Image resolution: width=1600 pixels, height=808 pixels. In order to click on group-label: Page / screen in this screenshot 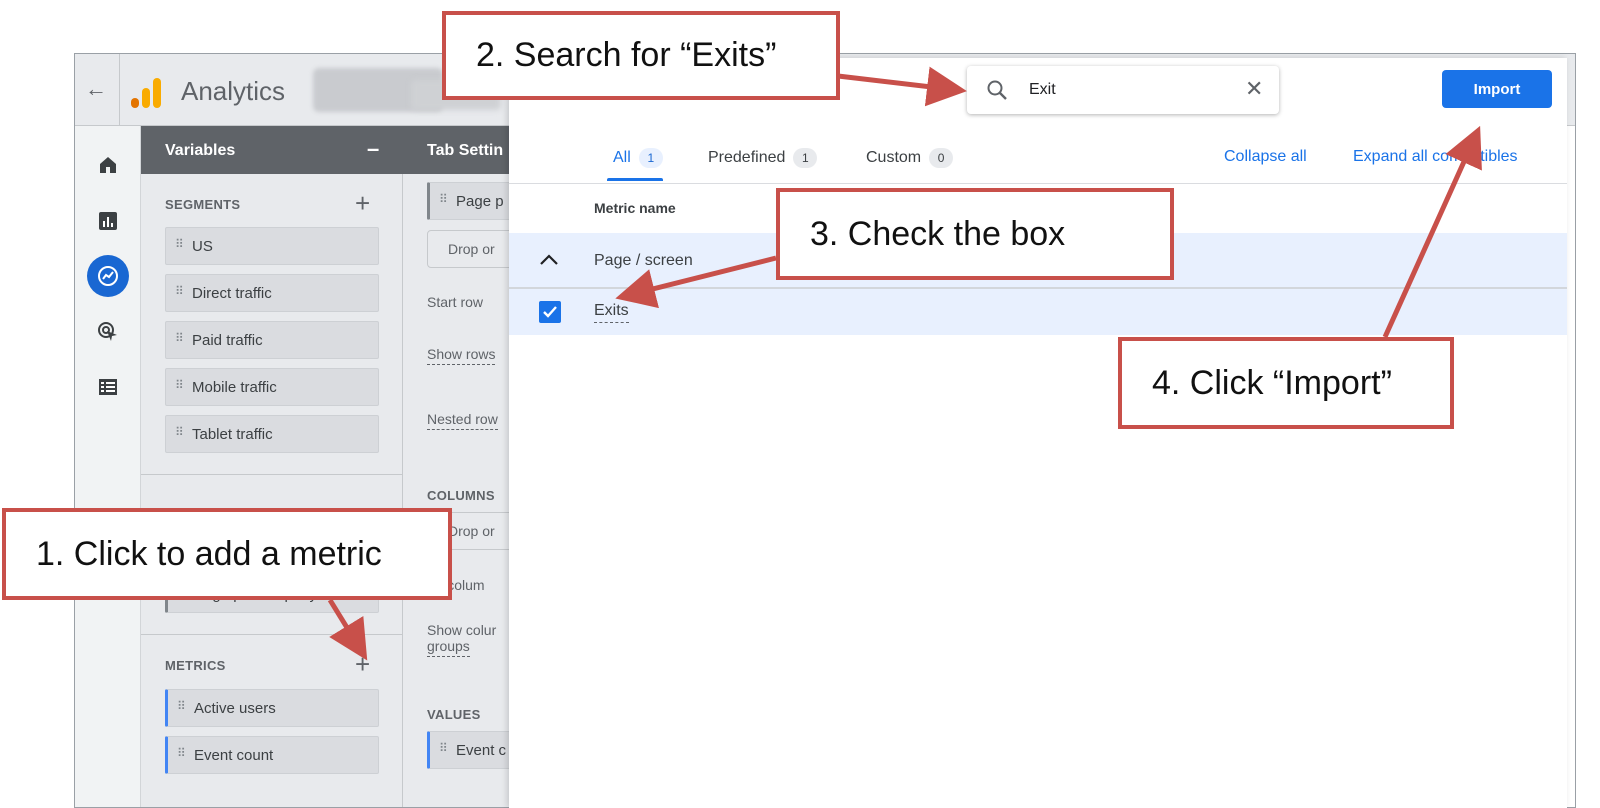, I will do `click(643, 260)`.